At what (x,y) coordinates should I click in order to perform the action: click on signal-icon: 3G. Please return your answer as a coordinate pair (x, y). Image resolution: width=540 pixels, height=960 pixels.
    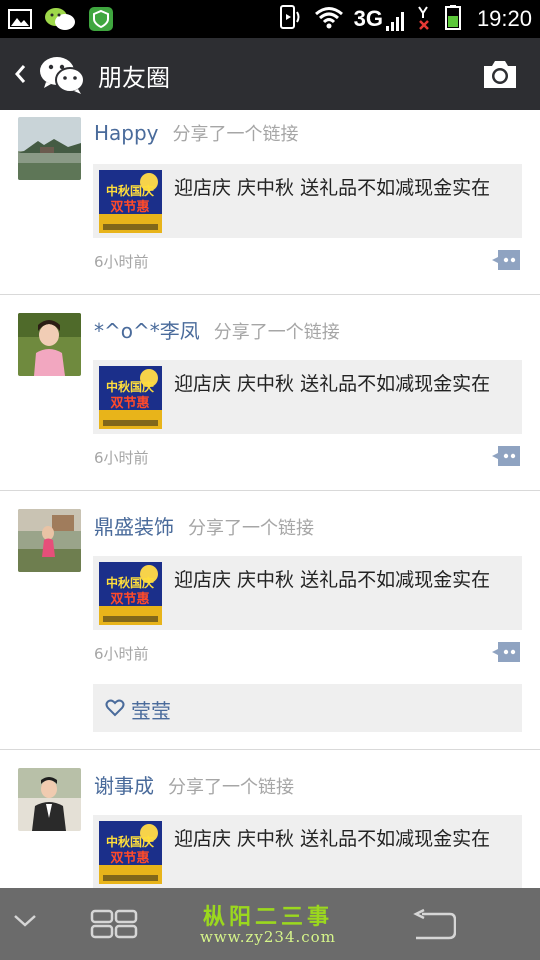
    Looking at the image, I should click on (380, 19).